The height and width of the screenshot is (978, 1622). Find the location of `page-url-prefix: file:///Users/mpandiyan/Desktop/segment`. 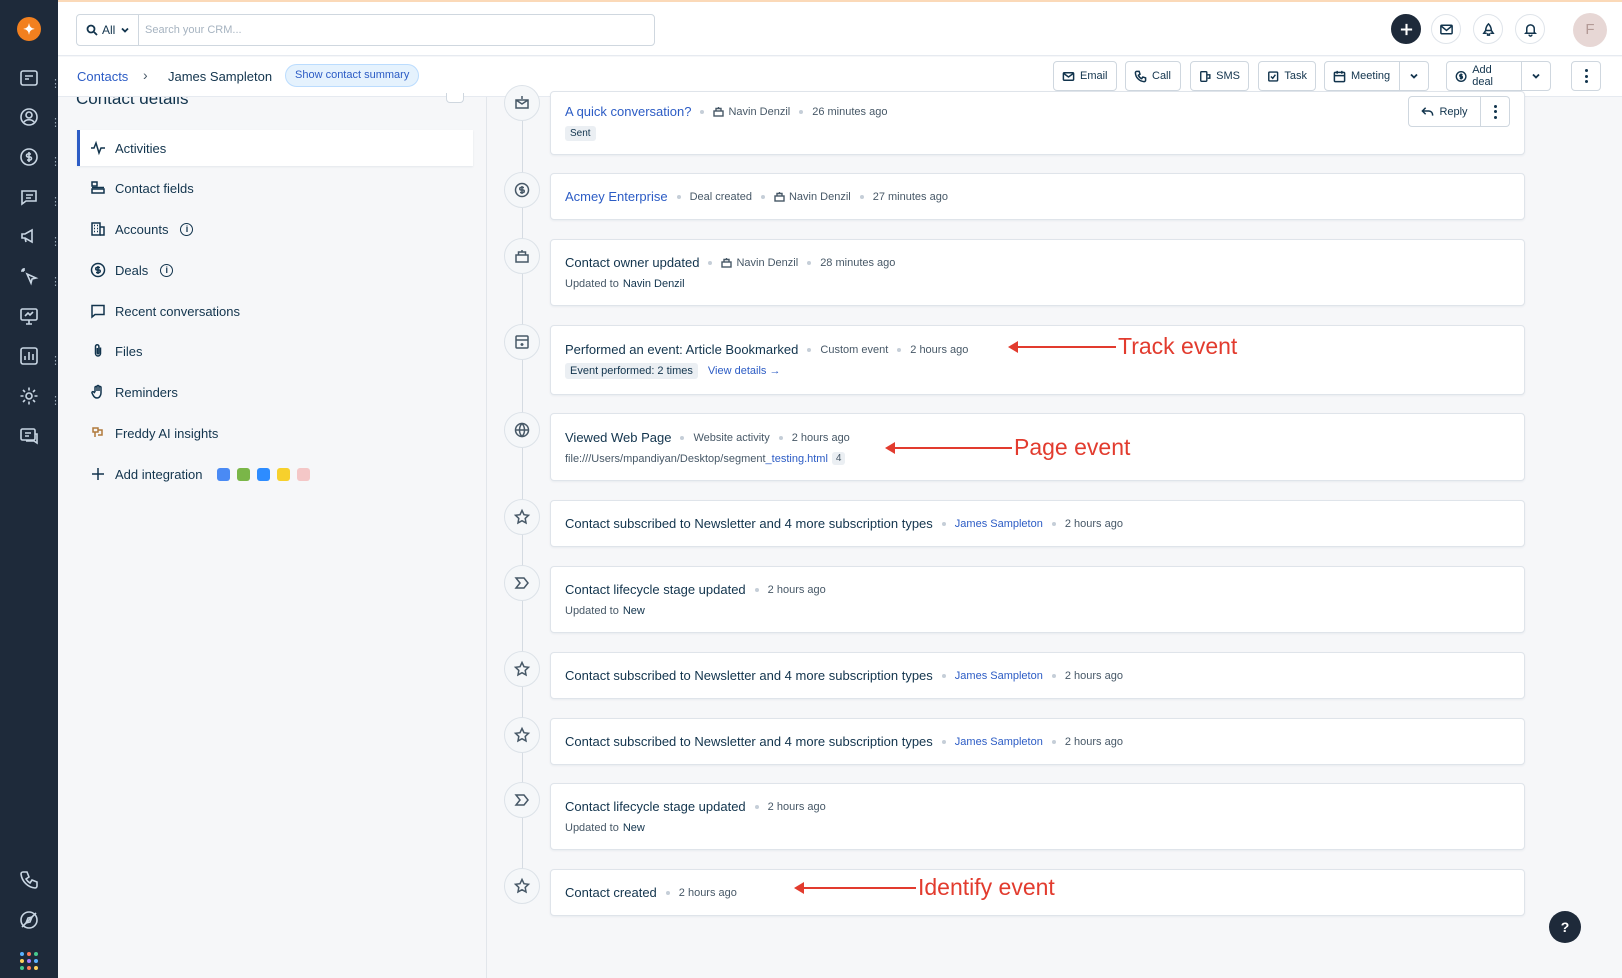

page-url-prefix: file:///Users/mpandiyan/Desktop/segment is located at coordinates (665, 458).